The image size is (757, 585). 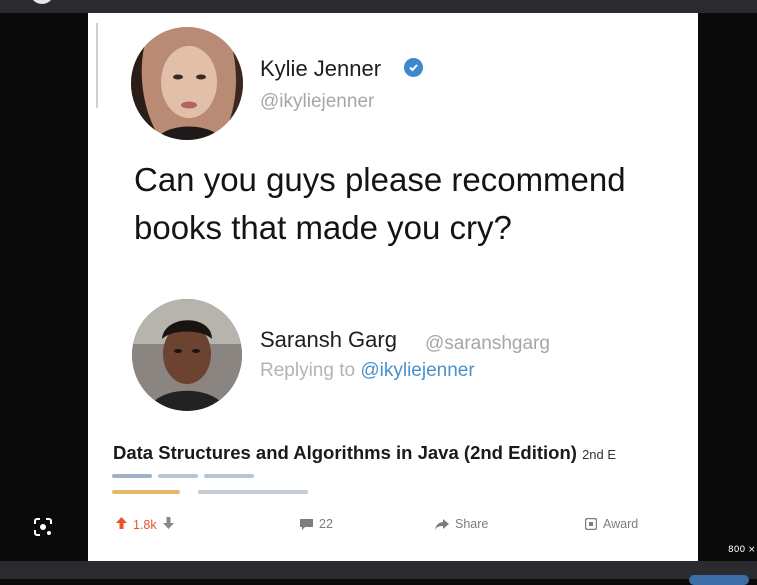 What do you see at coordinates (591, 524) in the screenshot?
I see `award-icon` at bounding box center [591, 524].